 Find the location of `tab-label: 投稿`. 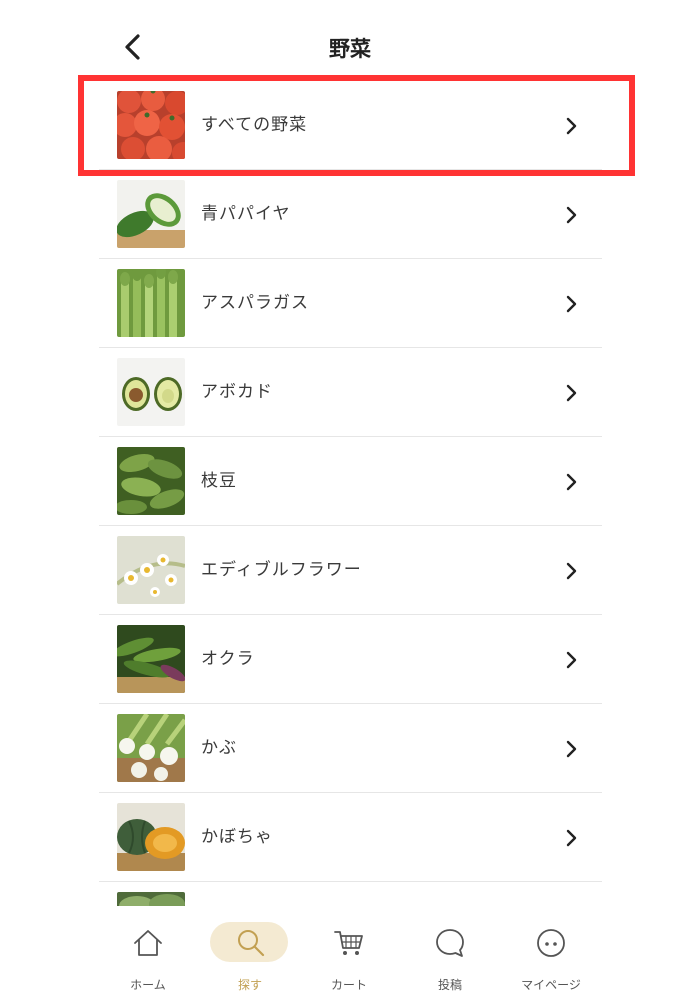

tab-label: 投稿 is located at coordinates (449, 985).